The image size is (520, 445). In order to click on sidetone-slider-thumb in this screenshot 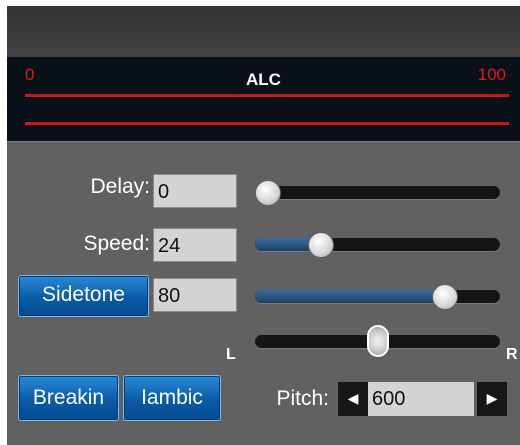, I will do `click(444, 297)`.